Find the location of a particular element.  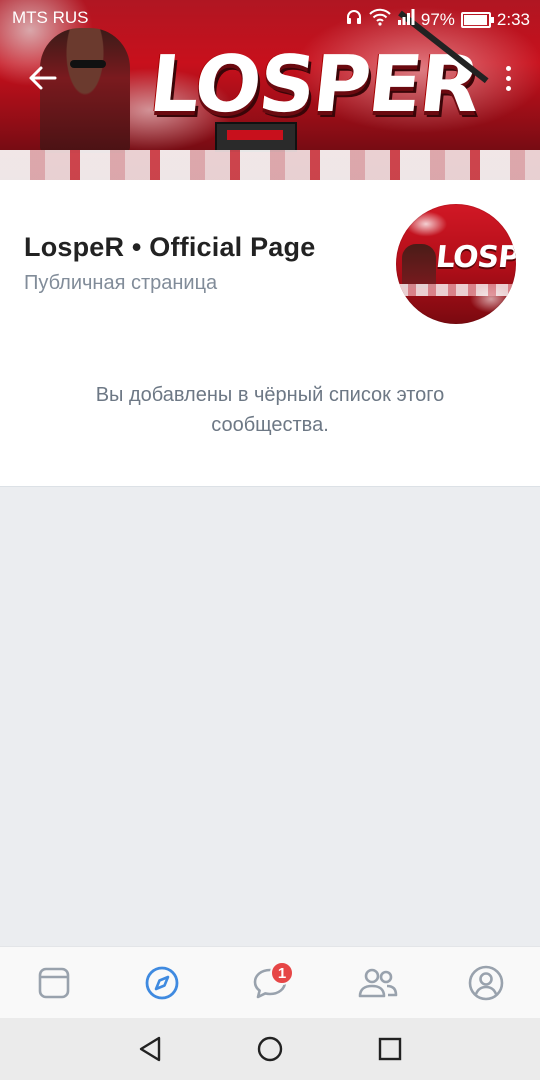

nav-back-button is located at coordinates (150, 1049).